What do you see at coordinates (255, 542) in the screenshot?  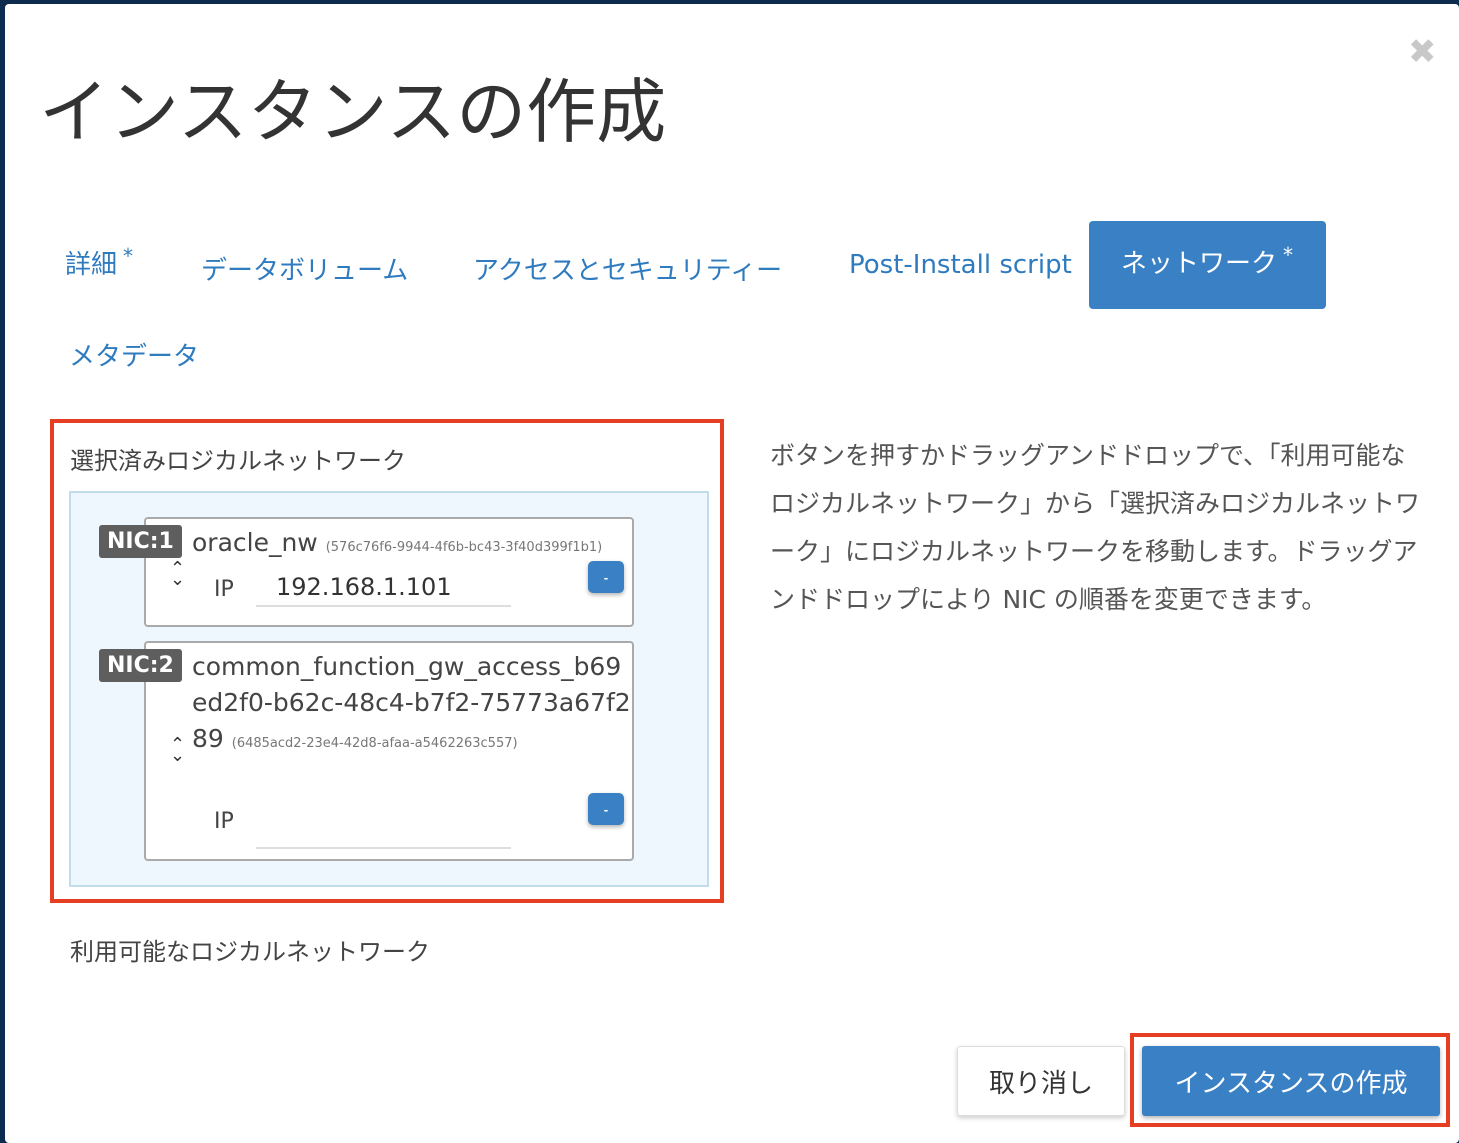 I see `network-name: oracle_nw` at bounding box center [255, 542].